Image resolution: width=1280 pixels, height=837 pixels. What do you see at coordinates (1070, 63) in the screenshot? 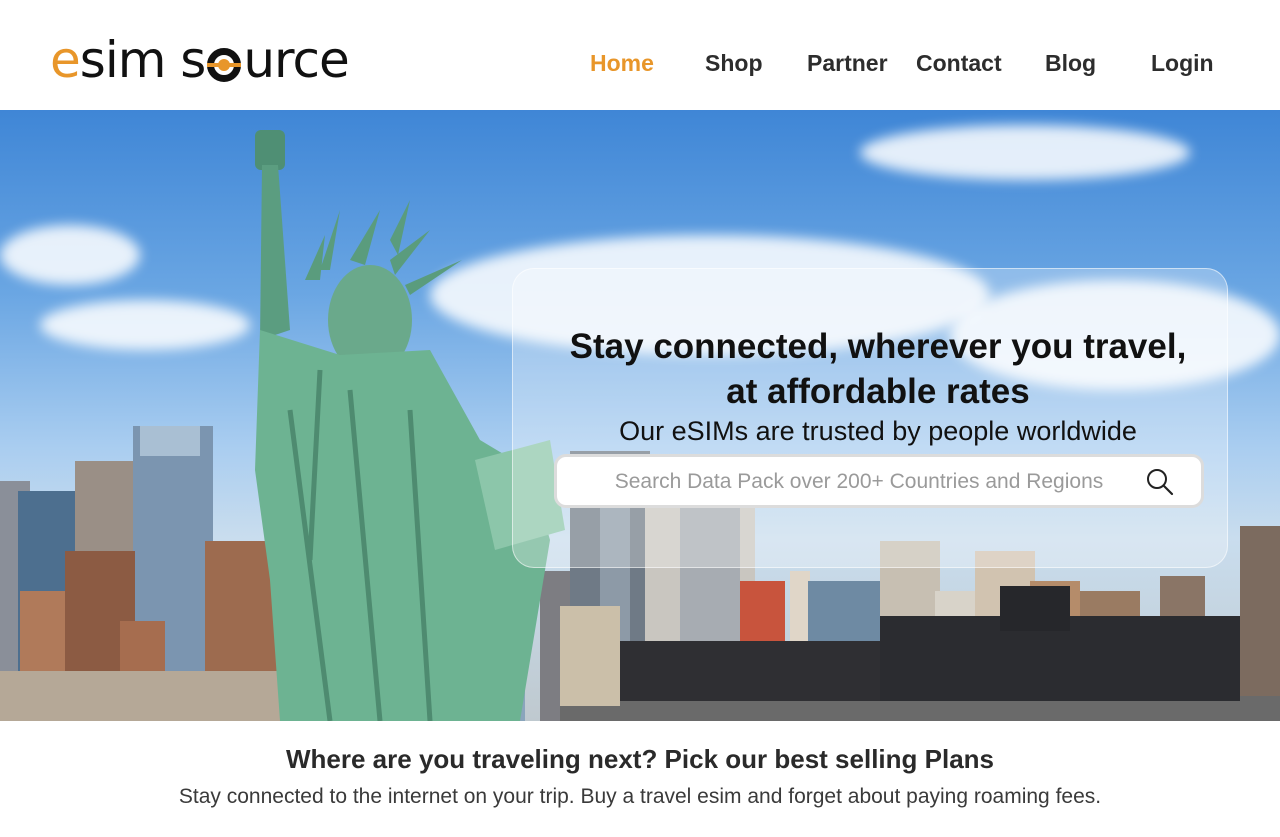
I see `nav-blog: Blog` at bounding box center [1070, 63].